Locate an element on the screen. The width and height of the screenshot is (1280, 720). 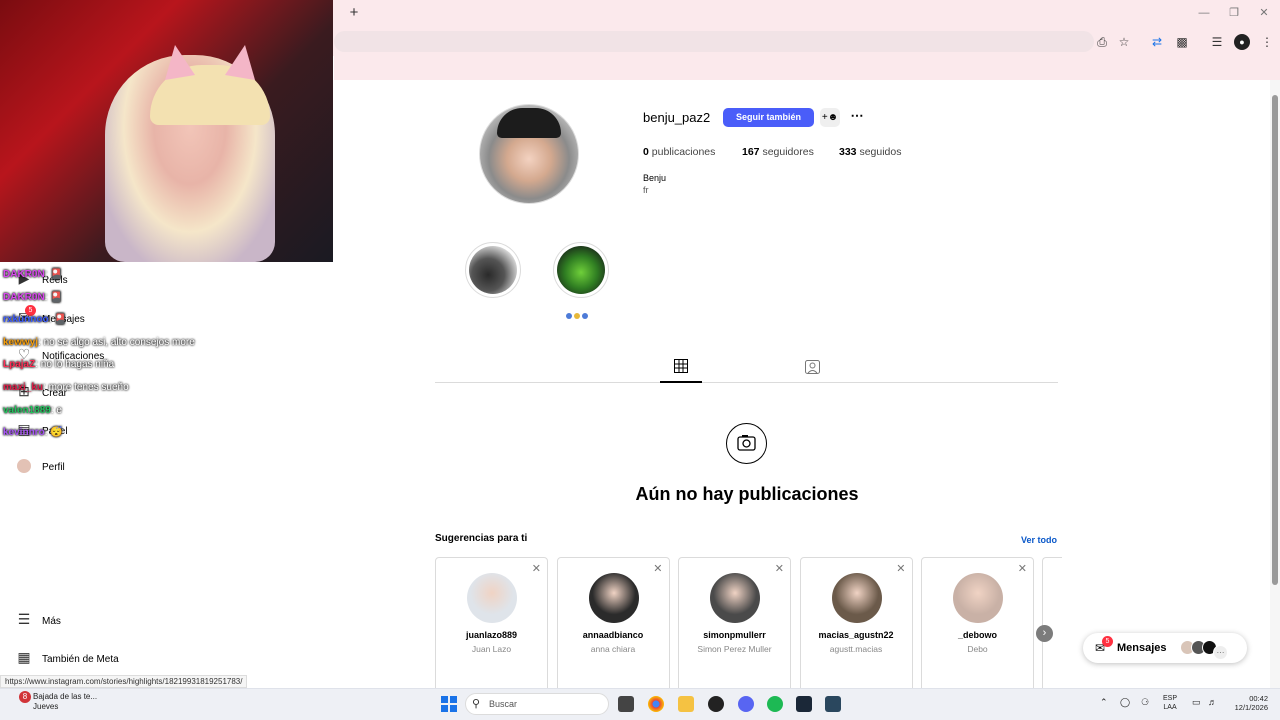
sidebar-also-from-meta: ▦ También de Meta is located at coordinates (67, 657).